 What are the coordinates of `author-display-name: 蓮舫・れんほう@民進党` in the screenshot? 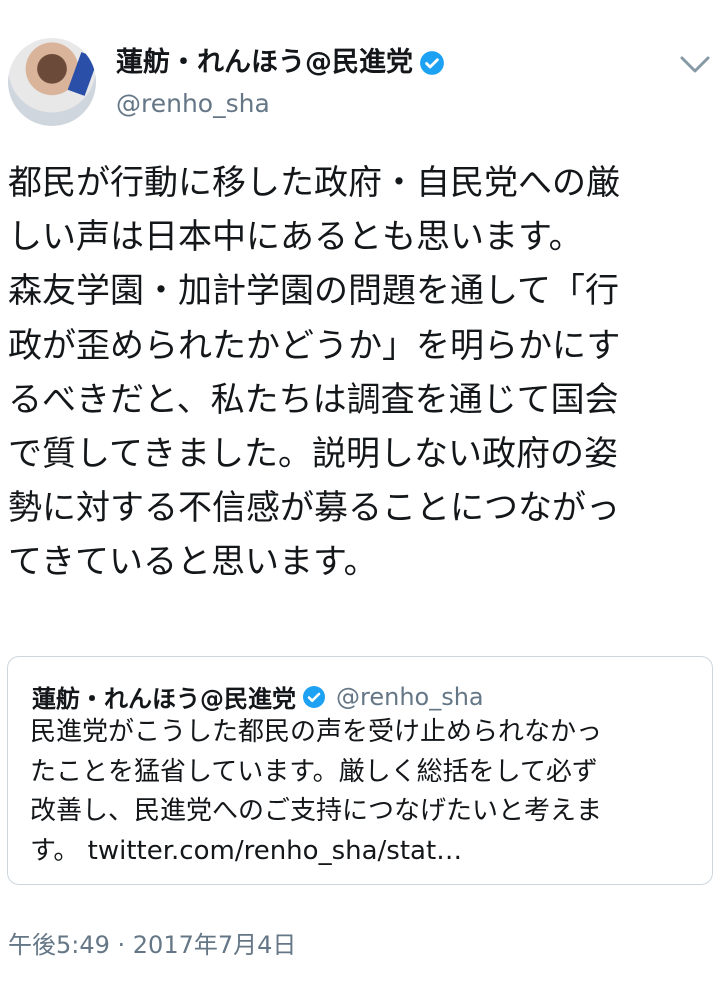 It's located at (264, 63).